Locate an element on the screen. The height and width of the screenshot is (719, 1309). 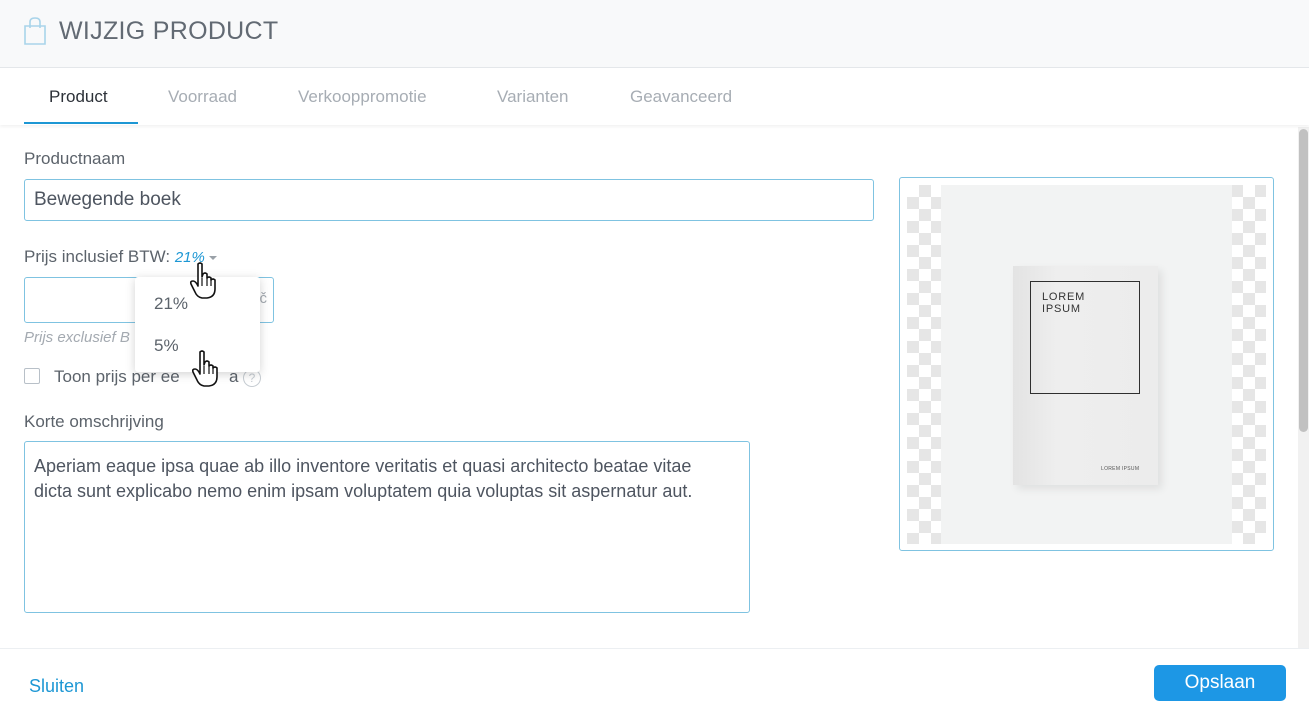
book-title: LOREM IPSUM is located at coordinates (1064, 303).